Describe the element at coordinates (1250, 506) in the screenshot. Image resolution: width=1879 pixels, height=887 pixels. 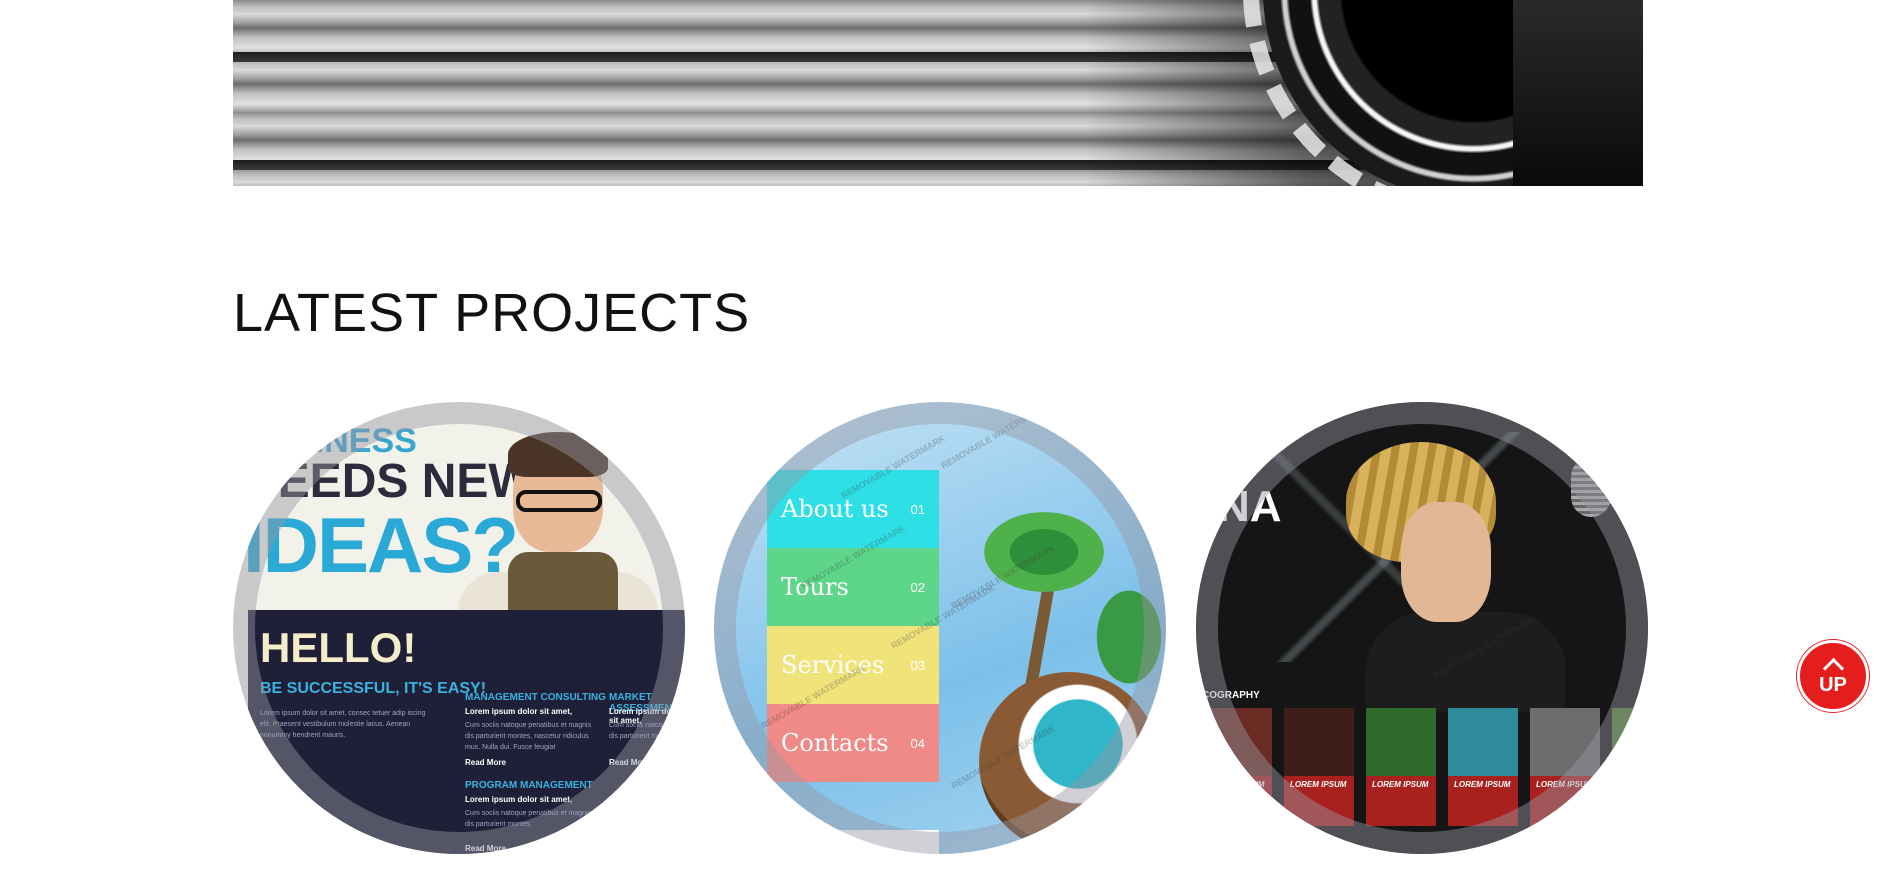
I see `music-site-title: NA` at that location.